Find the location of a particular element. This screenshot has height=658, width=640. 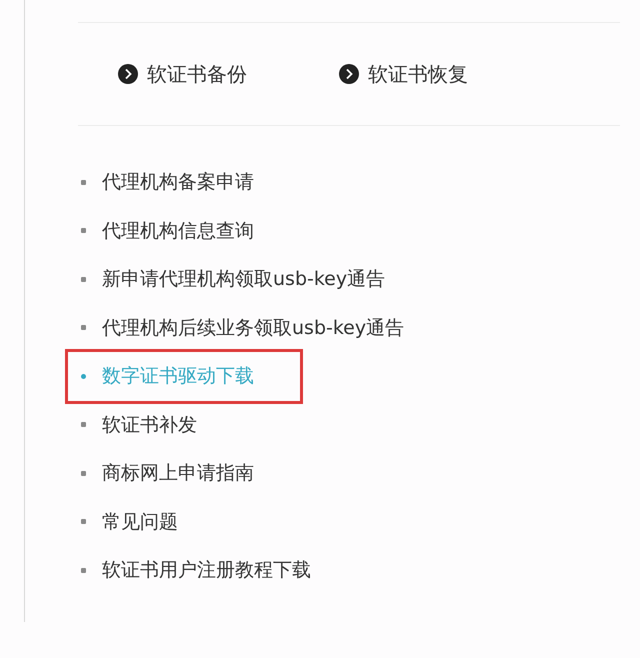

list-link: 代理机构信息查询 is located at coordinates (166, 230).